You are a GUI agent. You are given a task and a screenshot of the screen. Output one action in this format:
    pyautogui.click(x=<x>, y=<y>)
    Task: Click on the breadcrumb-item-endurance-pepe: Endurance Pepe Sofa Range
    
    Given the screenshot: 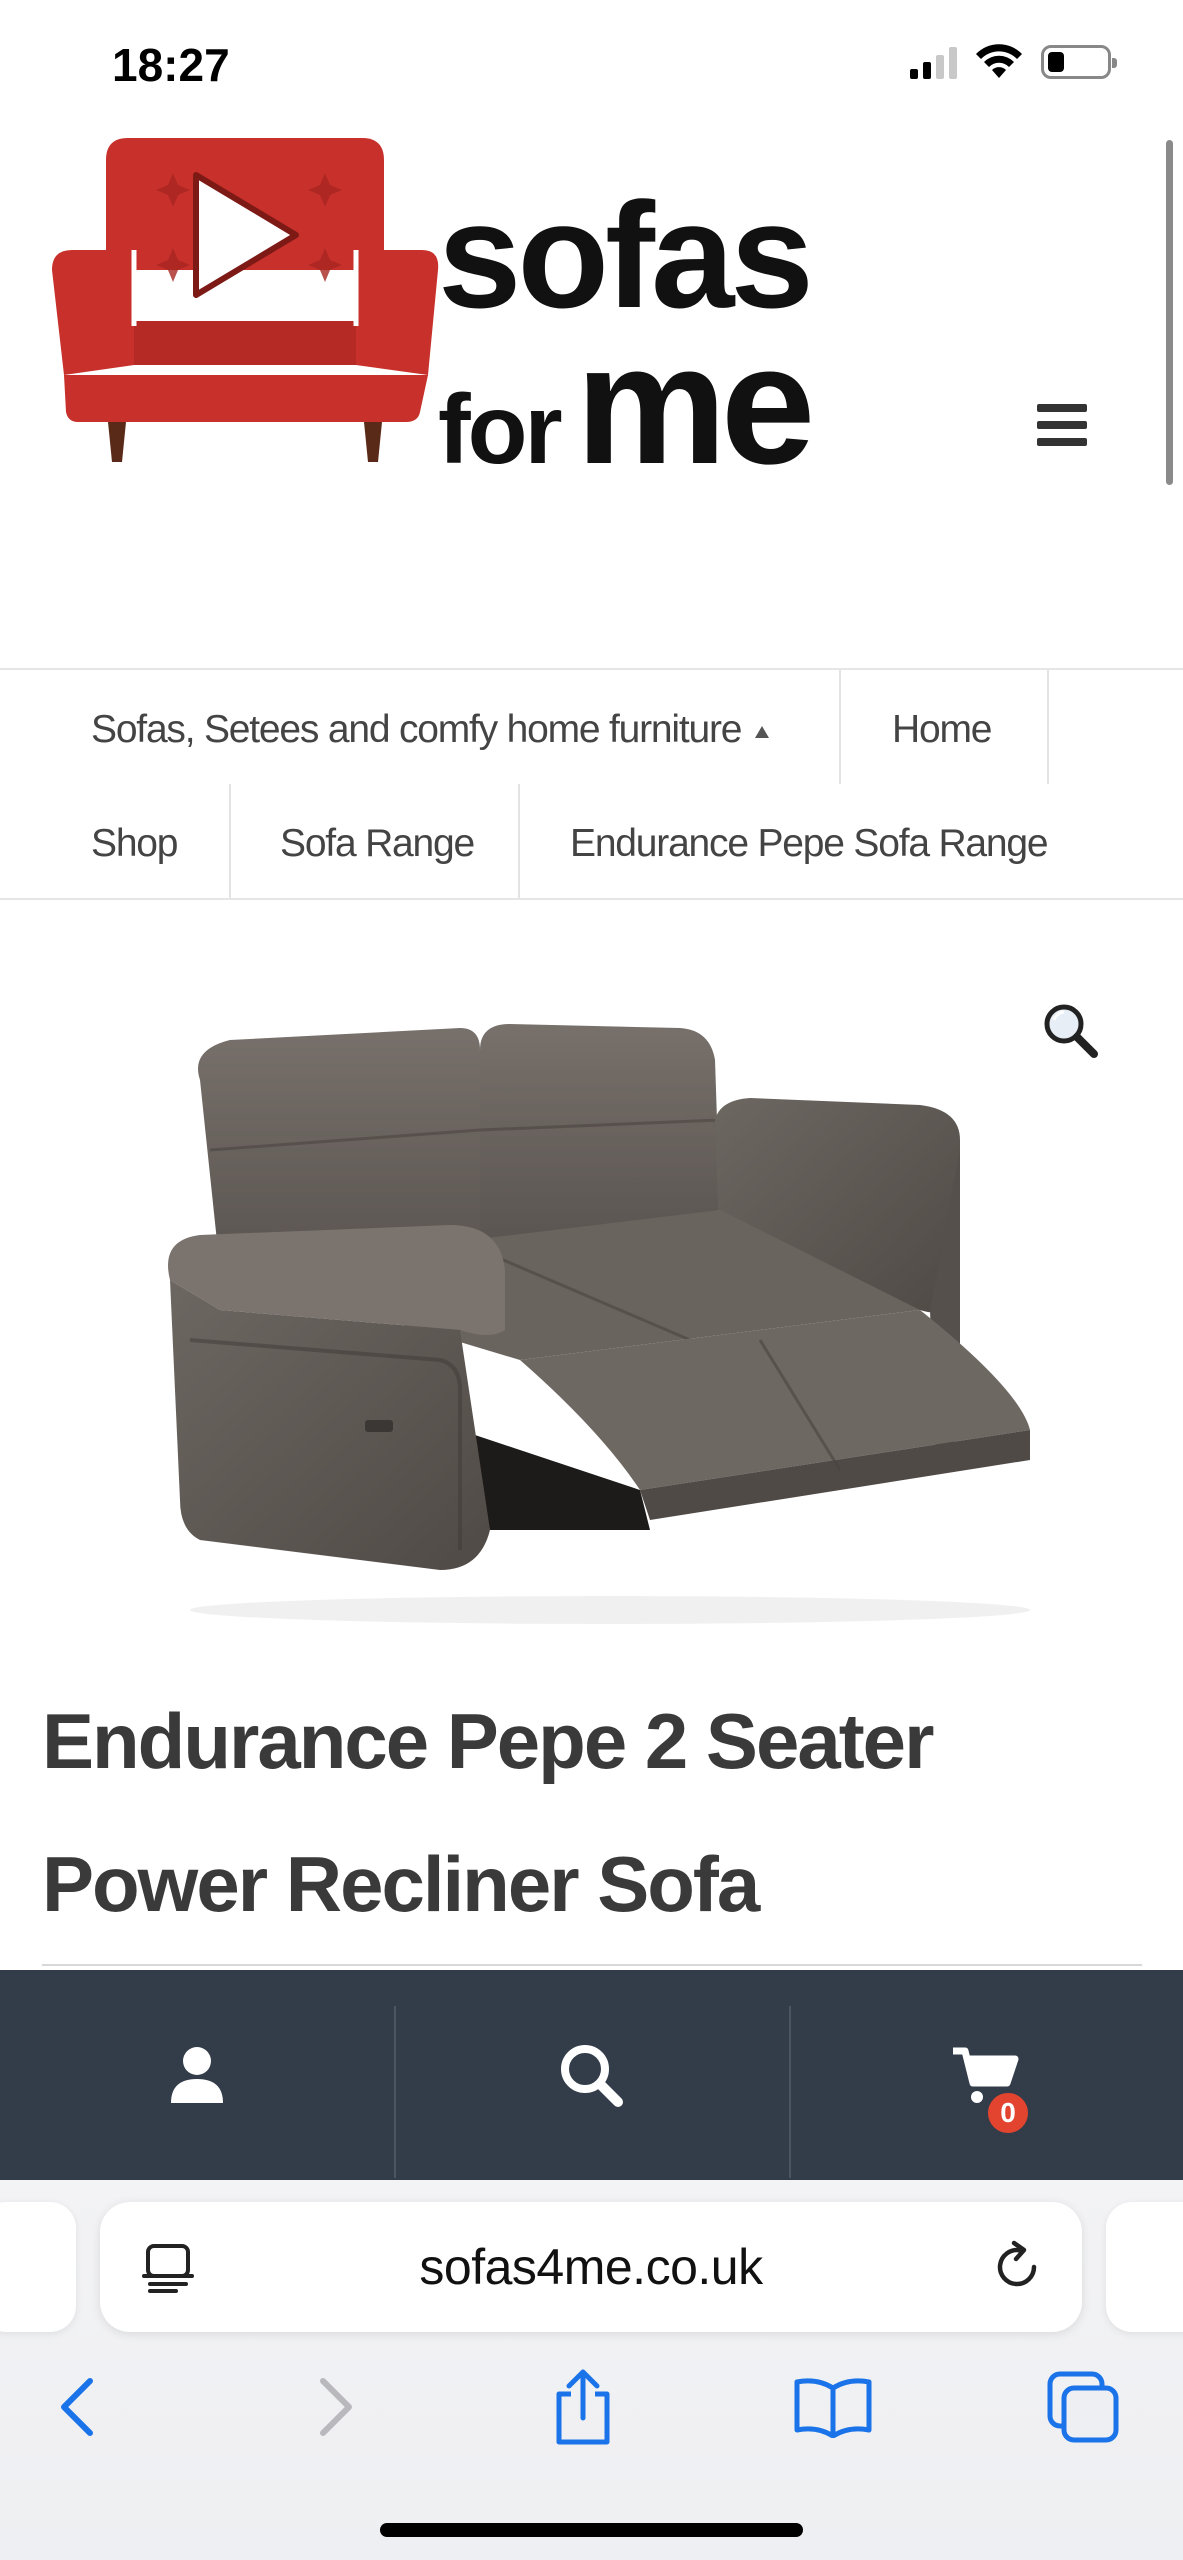 What is the action you would take?
    pyautogui.click(x=809, y=844)
    